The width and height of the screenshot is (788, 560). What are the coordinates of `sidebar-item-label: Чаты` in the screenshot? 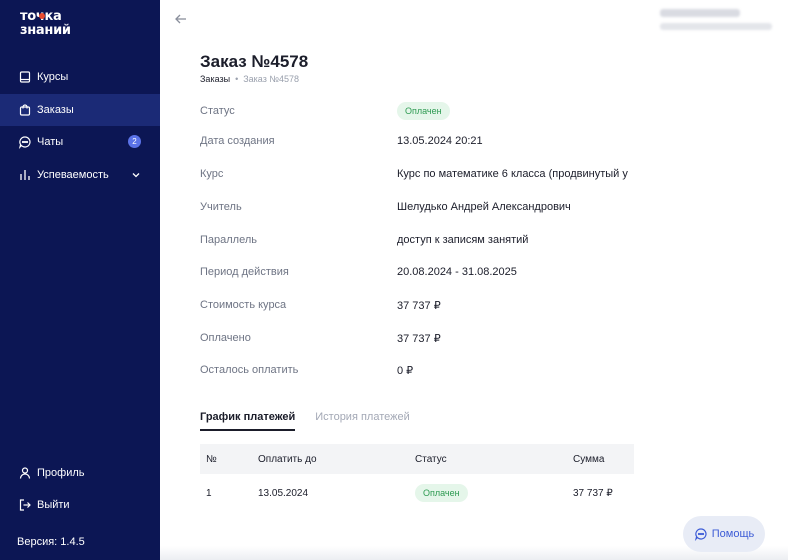 It's located at (50, 142).